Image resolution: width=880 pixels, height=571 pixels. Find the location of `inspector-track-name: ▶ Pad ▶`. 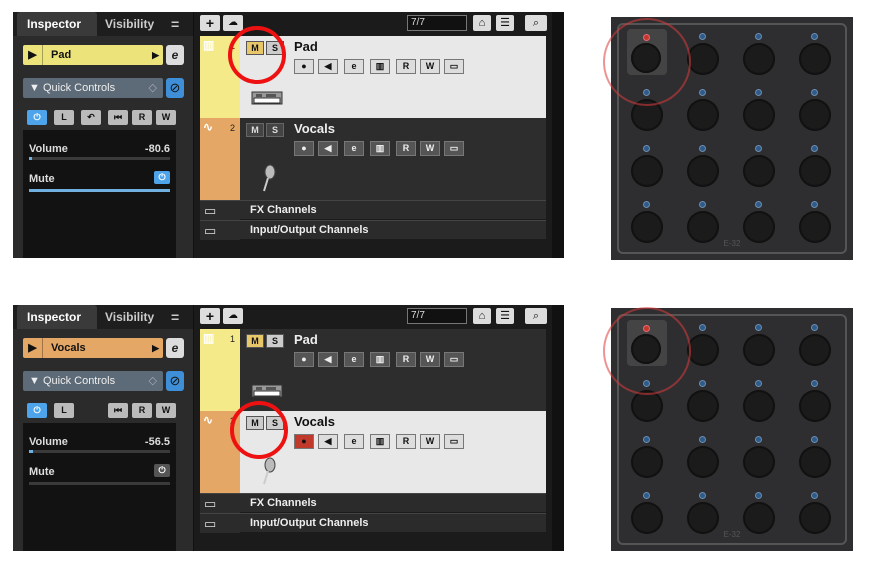

inspector-track-name: ▶ Pad ▶ is located at coordinates (93, 55).